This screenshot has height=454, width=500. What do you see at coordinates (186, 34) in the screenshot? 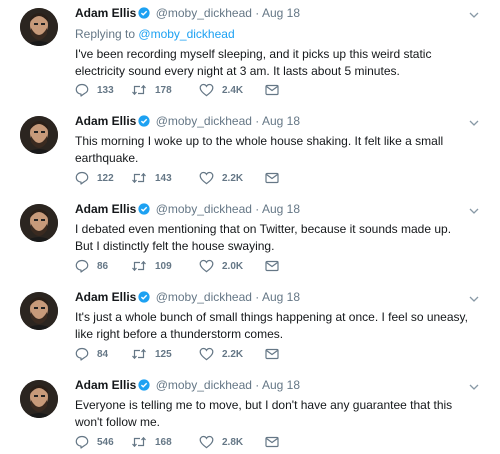
I see `replying-to-link: @moby_dickhead` at bounding box center [186, 34].